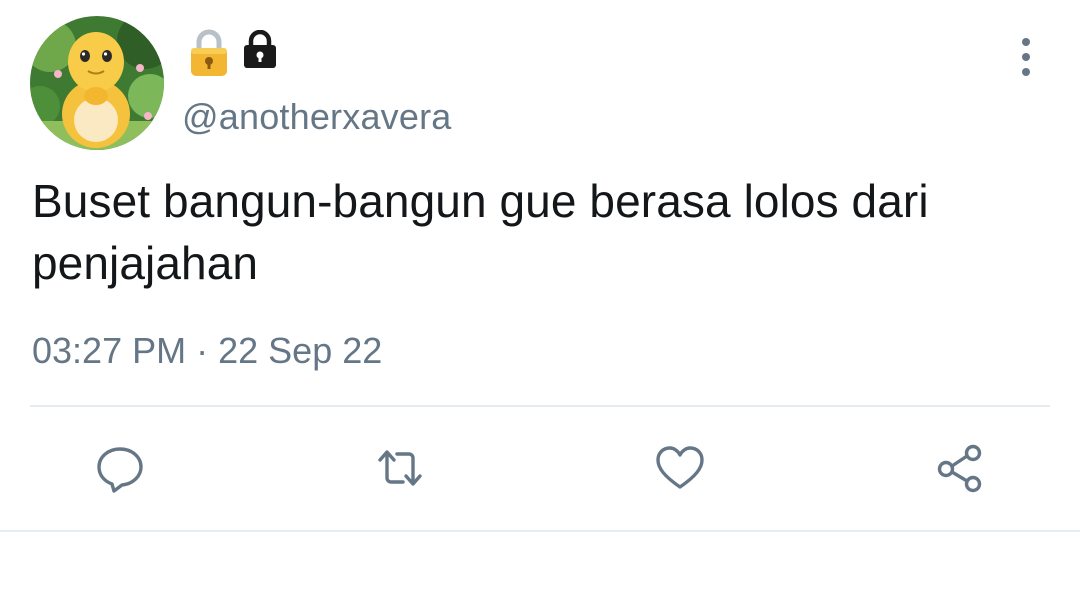 Image resolution: width=1080 pixels, height=608 pixels. I want to click on like-button, so click(680, 468).